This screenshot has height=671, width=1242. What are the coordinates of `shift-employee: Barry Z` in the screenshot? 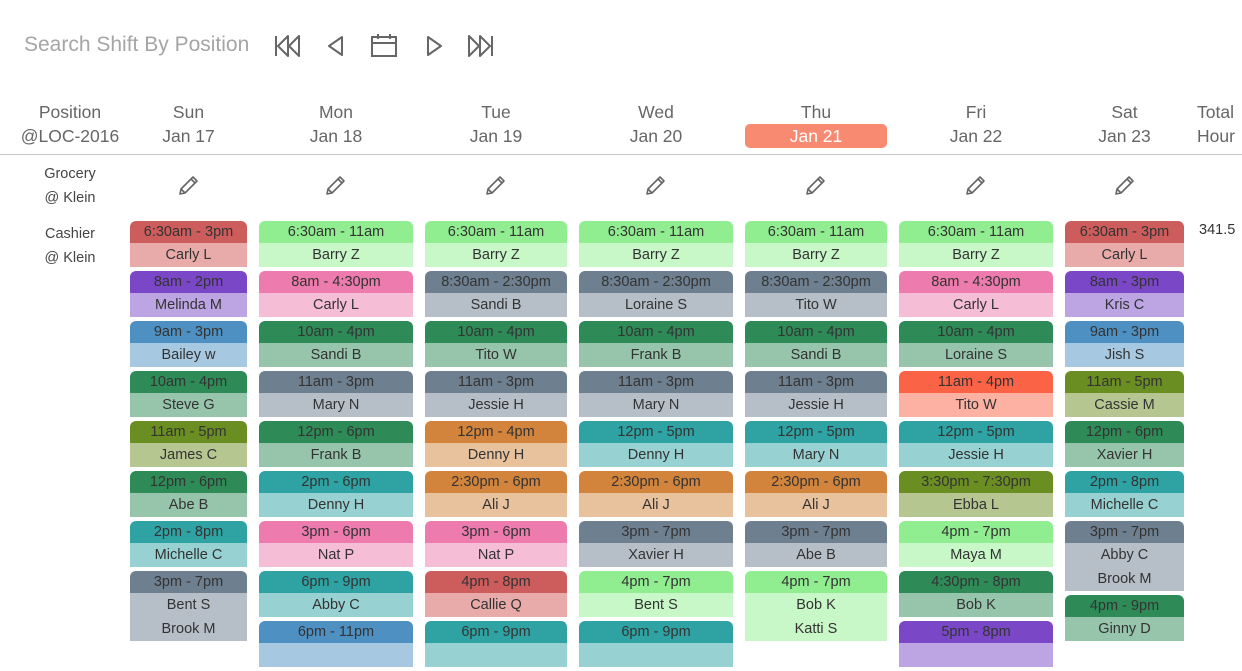 It's located at (656, 255).